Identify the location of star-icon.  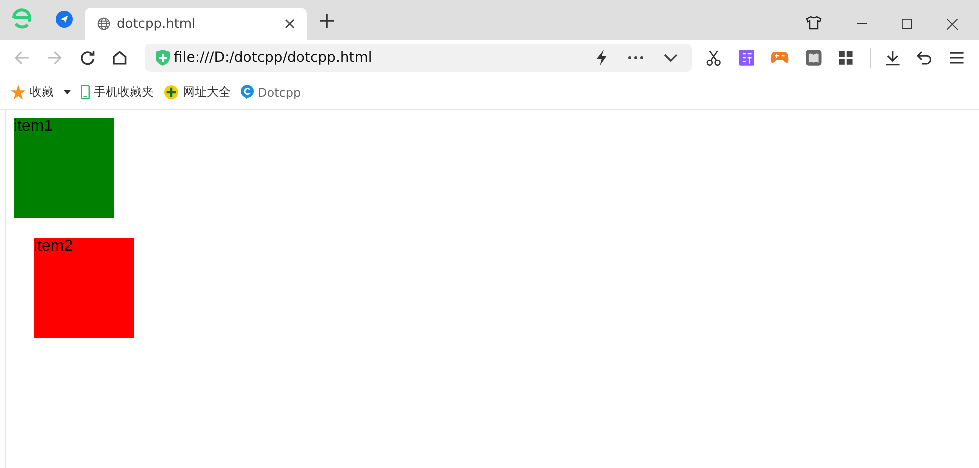
(18, 92).